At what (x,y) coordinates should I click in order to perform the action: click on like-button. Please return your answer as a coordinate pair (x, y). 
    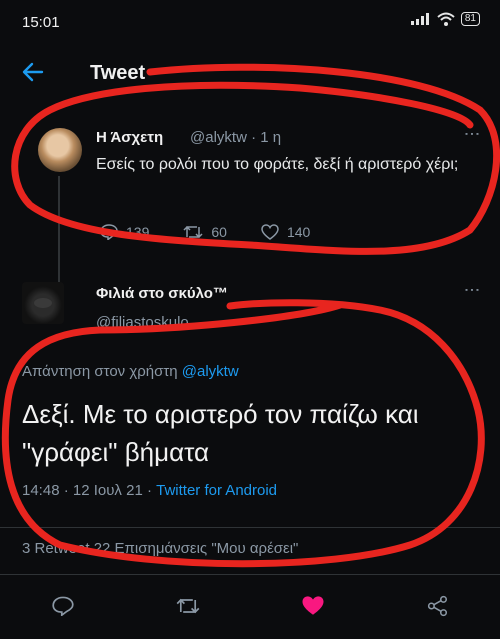
    Looking at the image, I should click on (313, 608).